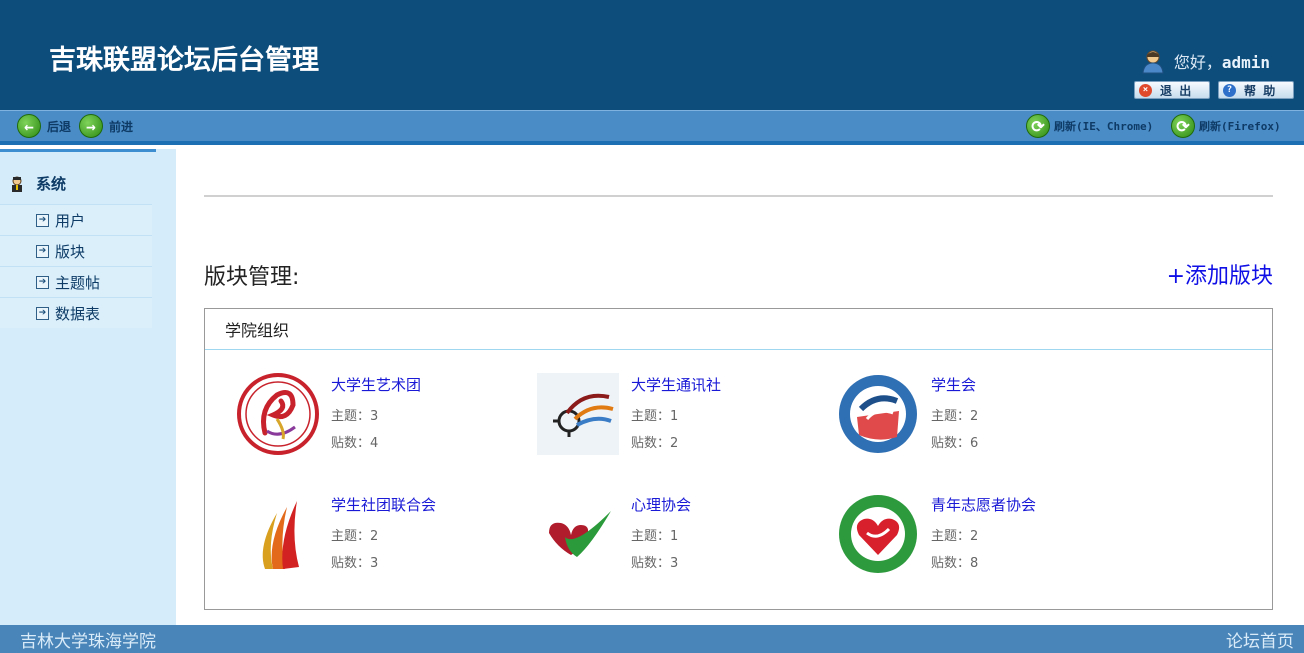 The image size is (1304, 653). I want to click on sidebar: 系统 ➔ 用户 ➔ 版块 ➔ 主题帖 ➔ 数据表, so click(88, 387).